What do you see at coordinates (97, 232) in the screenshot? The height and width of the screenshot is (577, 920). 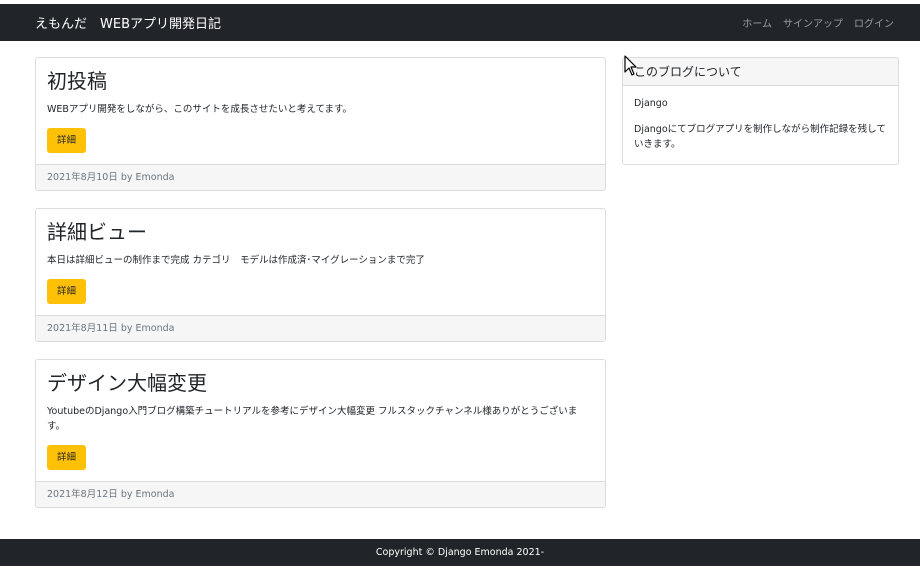 I see `post-title: 詳細ビュー` at bounding box center [97, 232].